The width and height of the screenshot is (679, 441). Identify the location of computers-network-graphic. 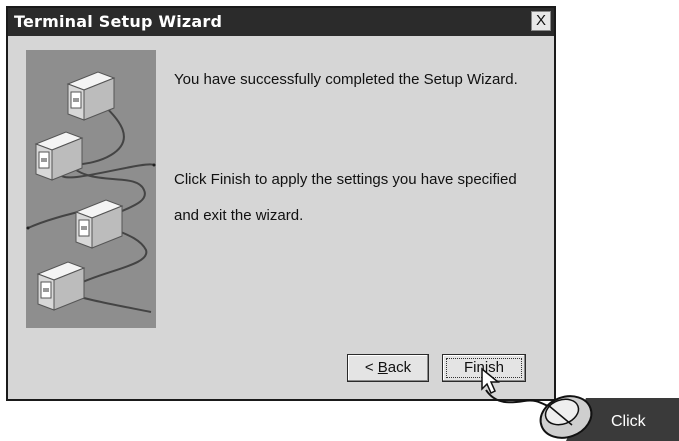
(91, 189).